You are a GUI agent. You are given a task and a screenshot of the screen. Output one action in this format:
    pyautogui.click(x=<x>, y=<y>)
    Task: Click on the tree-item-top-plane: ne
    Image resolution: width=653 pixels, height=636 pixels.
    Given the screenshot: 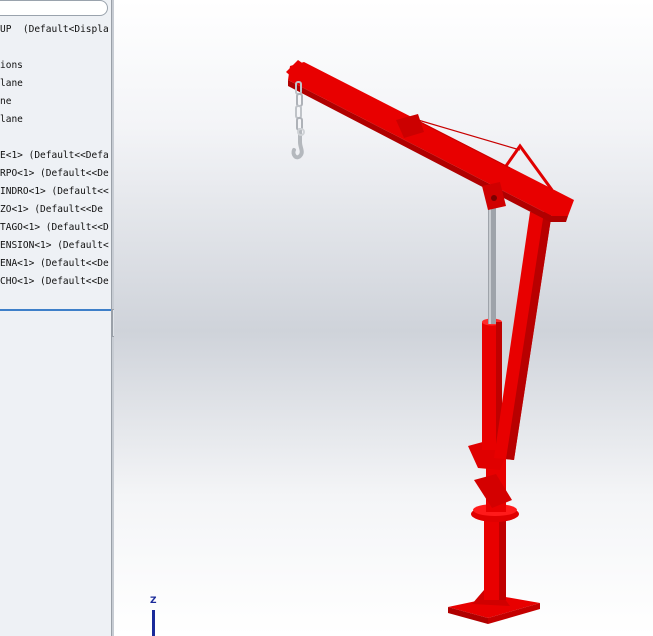 What is the action you would take?
    pyautogui.click(x=55, y=102)
    